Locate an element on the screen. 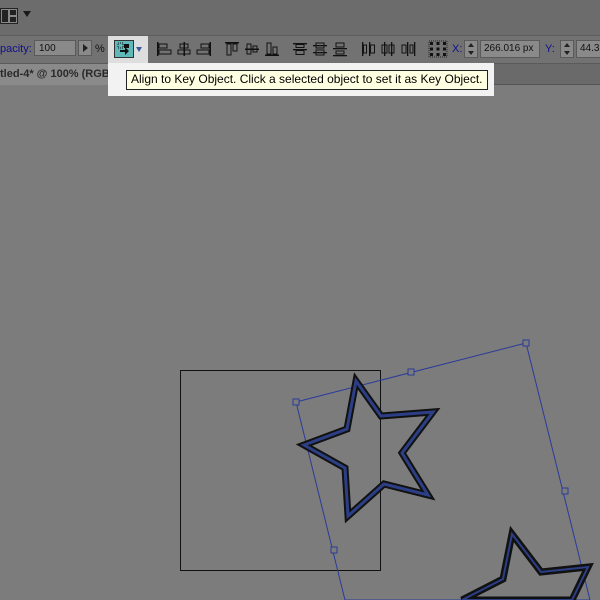 The image size is (600, 600). star-shape-selected is located at coordinates (368, 448).